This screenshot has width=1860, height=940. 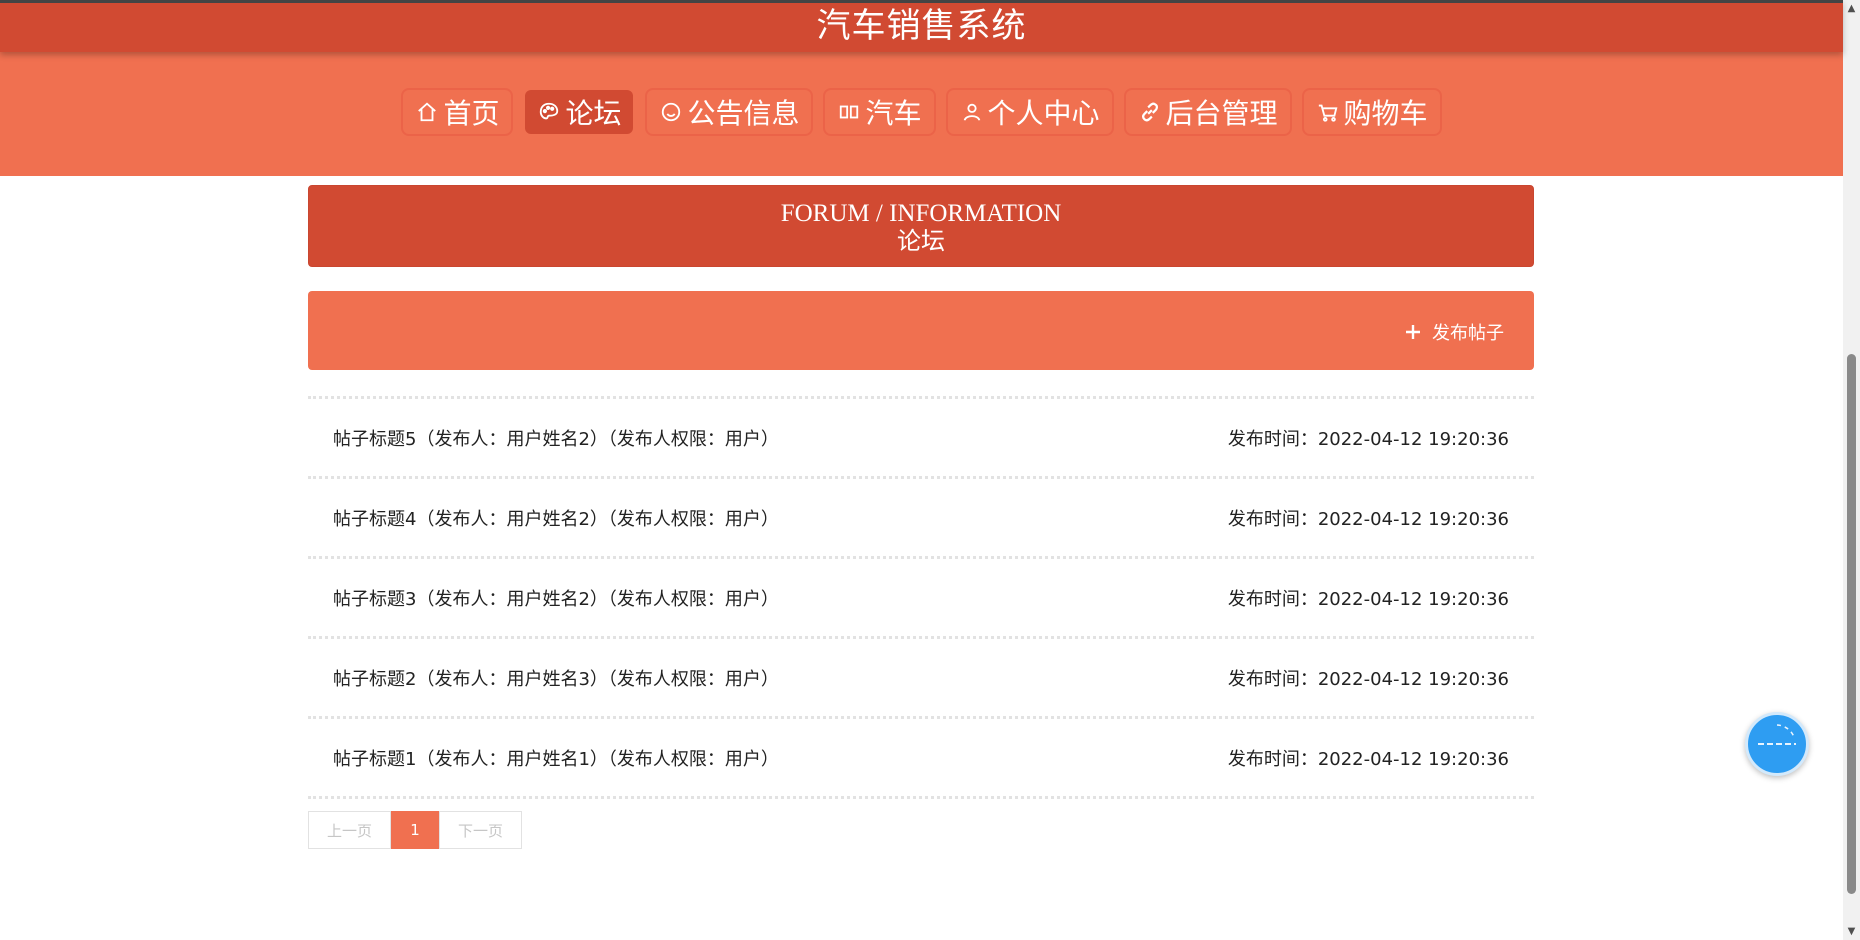 What do you see at coordinates (921, 830) in the screenshot?
I see `pagination: 上一页 1 下一页` at bounding box center [921, 830].